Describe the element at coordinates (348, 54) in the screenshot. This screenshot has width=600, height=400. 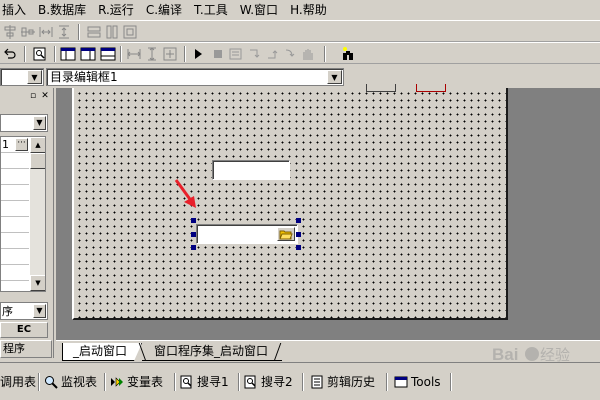
I see `help-icon` at that location.